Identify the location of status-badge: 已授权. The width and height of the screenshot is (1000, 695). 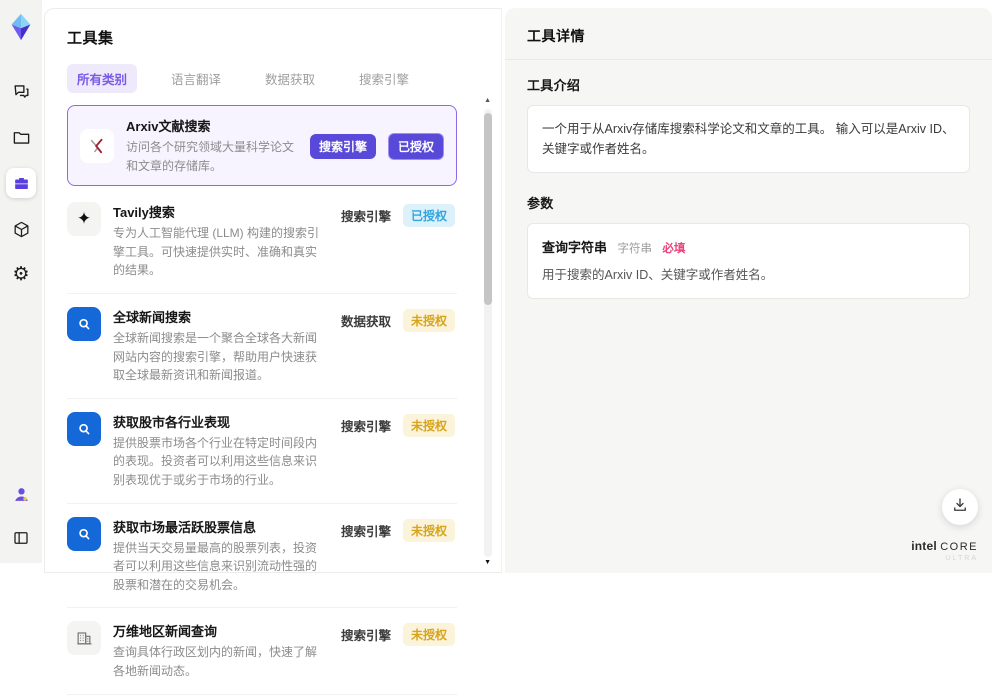
(428, 216).